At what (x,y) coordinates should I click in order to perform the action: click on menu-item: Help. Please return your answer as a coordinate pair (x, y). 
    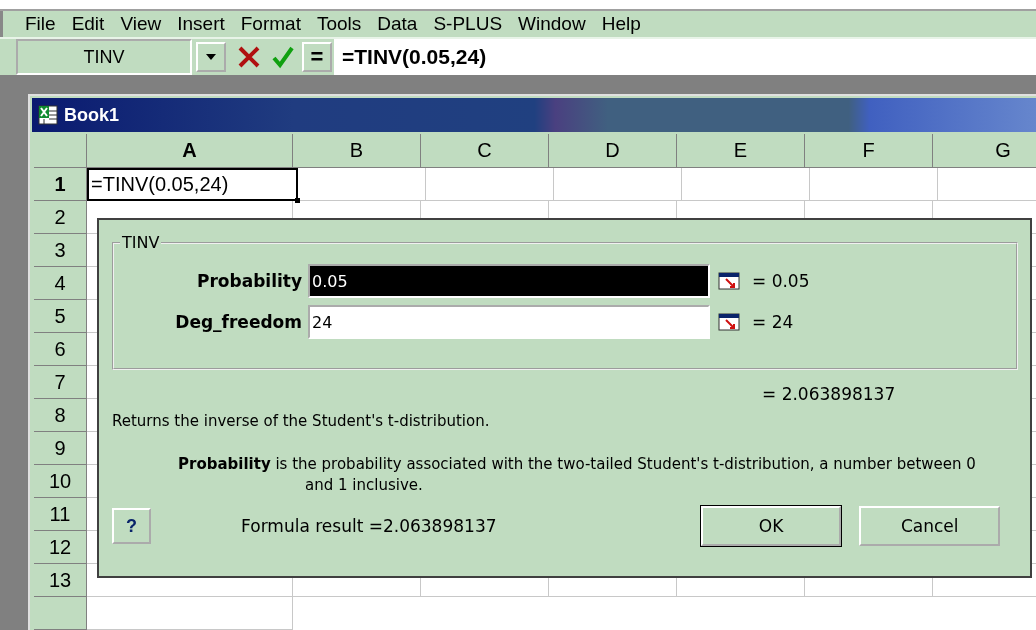
    Looking at the image, I should click on (621, 23).